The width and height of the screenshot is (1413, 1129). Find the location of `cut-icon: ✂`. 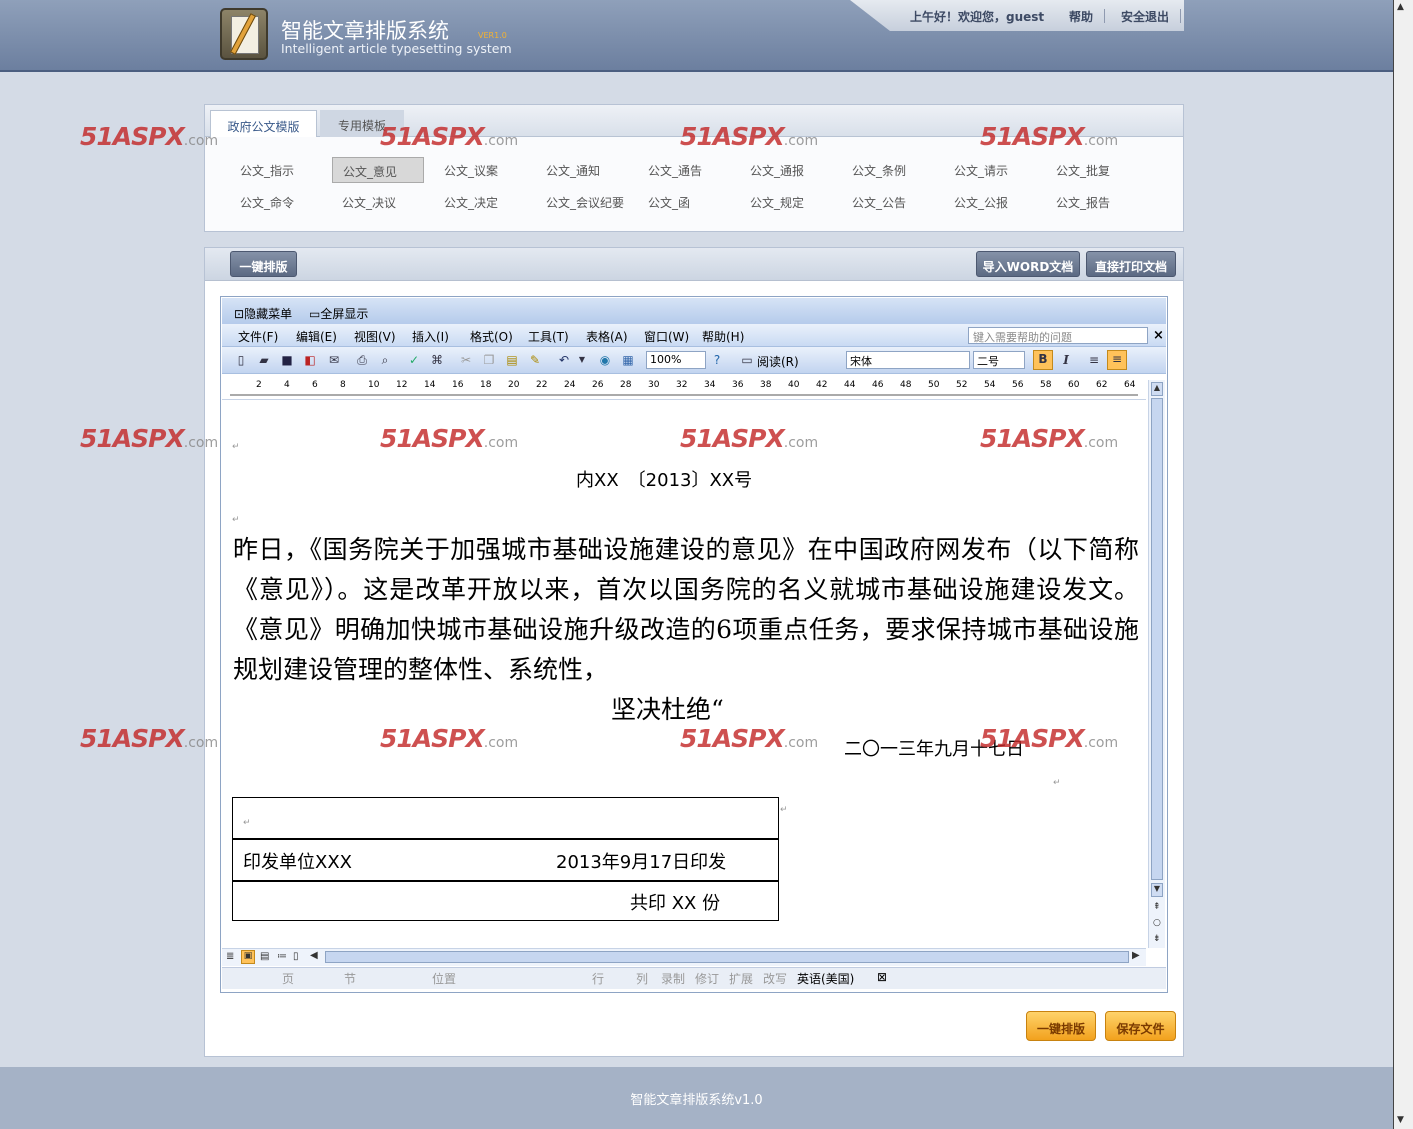

cut-icon: ✂ is located at coordinates (466, 360).